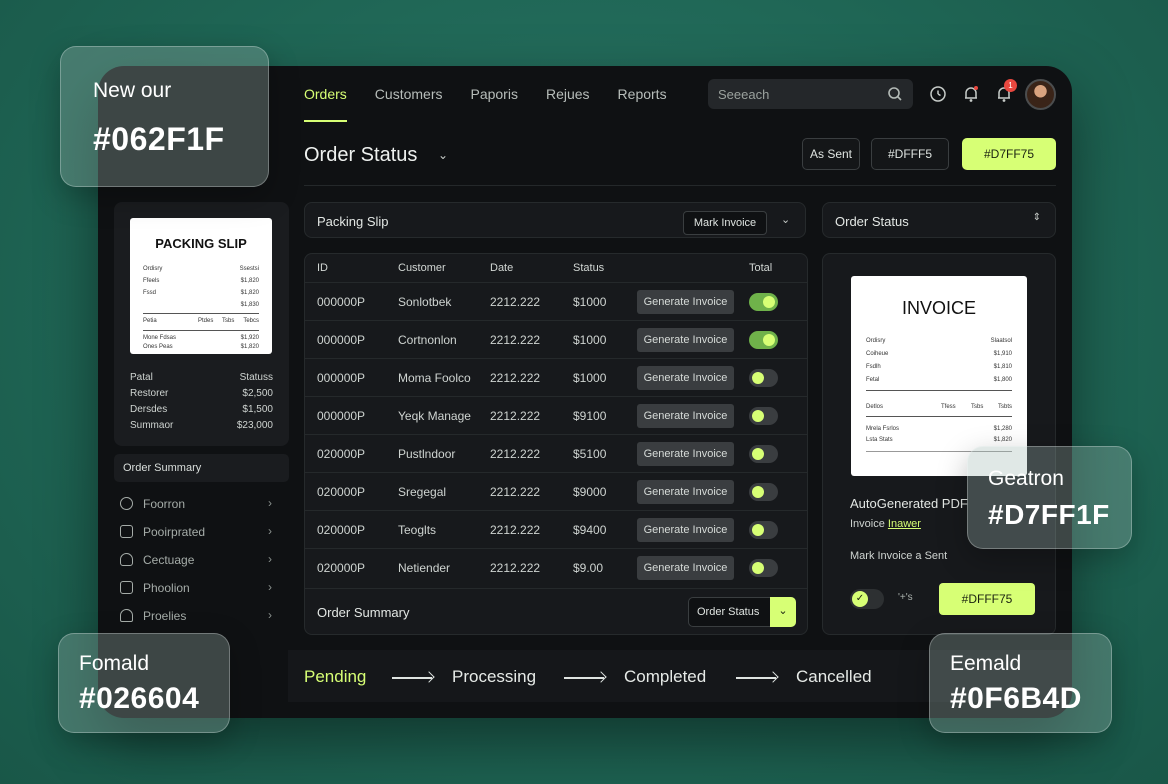  What do you see at coordinates (904, 524) in the screenshot?
I see `invoice-link: Inawer` at bounding box center [904, 524].